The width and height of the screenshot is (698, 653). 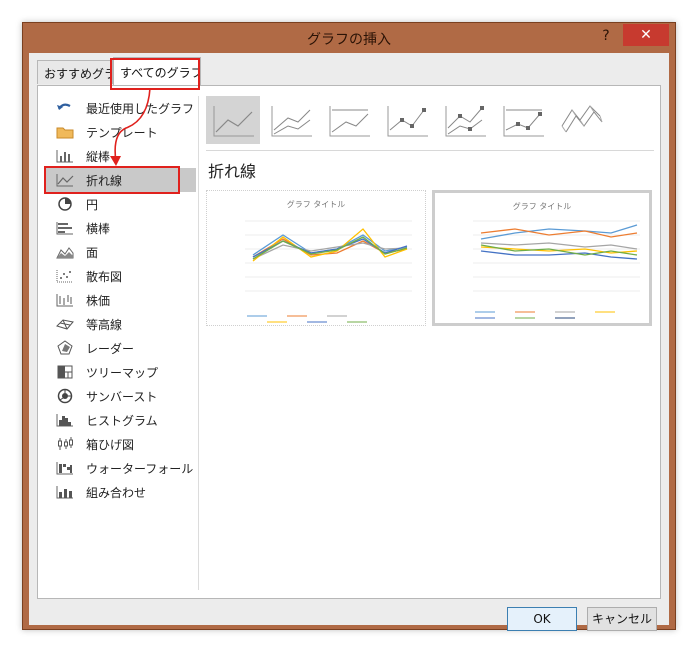 What do you see at coordinates (116, 492) in the screenshot?
I see `chart-type-label: 組み合わせ` at bounding box center [116, 492].